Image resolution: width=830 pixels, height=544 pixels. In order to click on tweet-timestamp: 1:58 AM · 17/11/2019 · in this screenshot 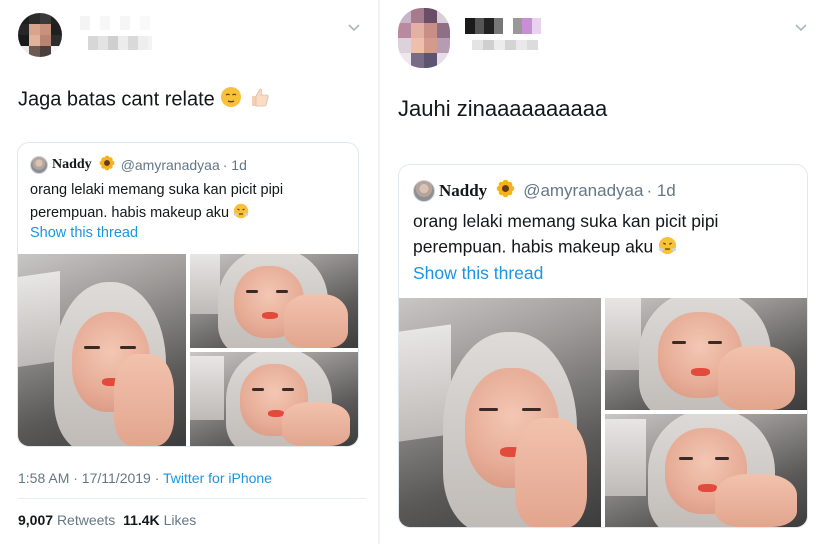, I will do `click(88, 478)`.